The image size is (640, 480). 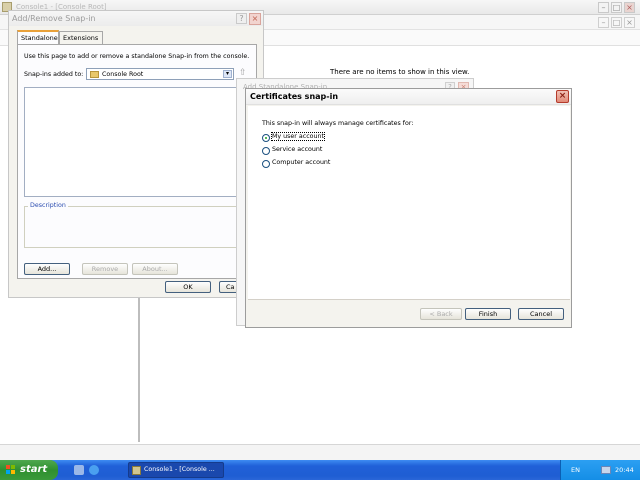 What do you see at coordinates (408, 97) in the screenshot?
I see `cert-dialog-titlebar: Certificates snap-in ×` at bounding box center [408, 97].